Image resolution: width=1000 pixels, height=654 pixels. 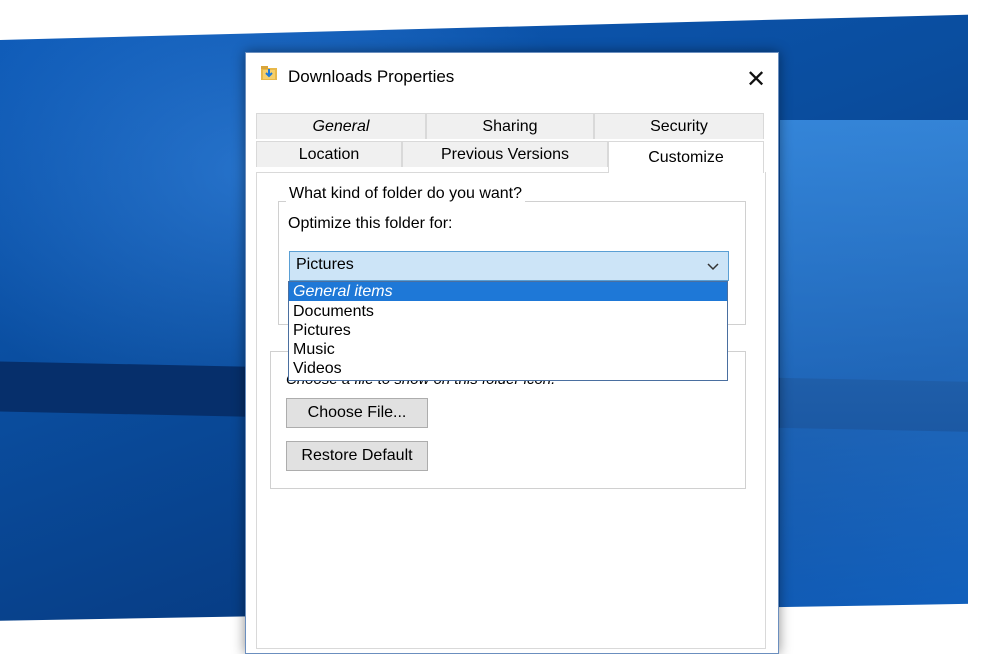 I want to click on window-title: Downloads Properties, so click(x=371, y=76).